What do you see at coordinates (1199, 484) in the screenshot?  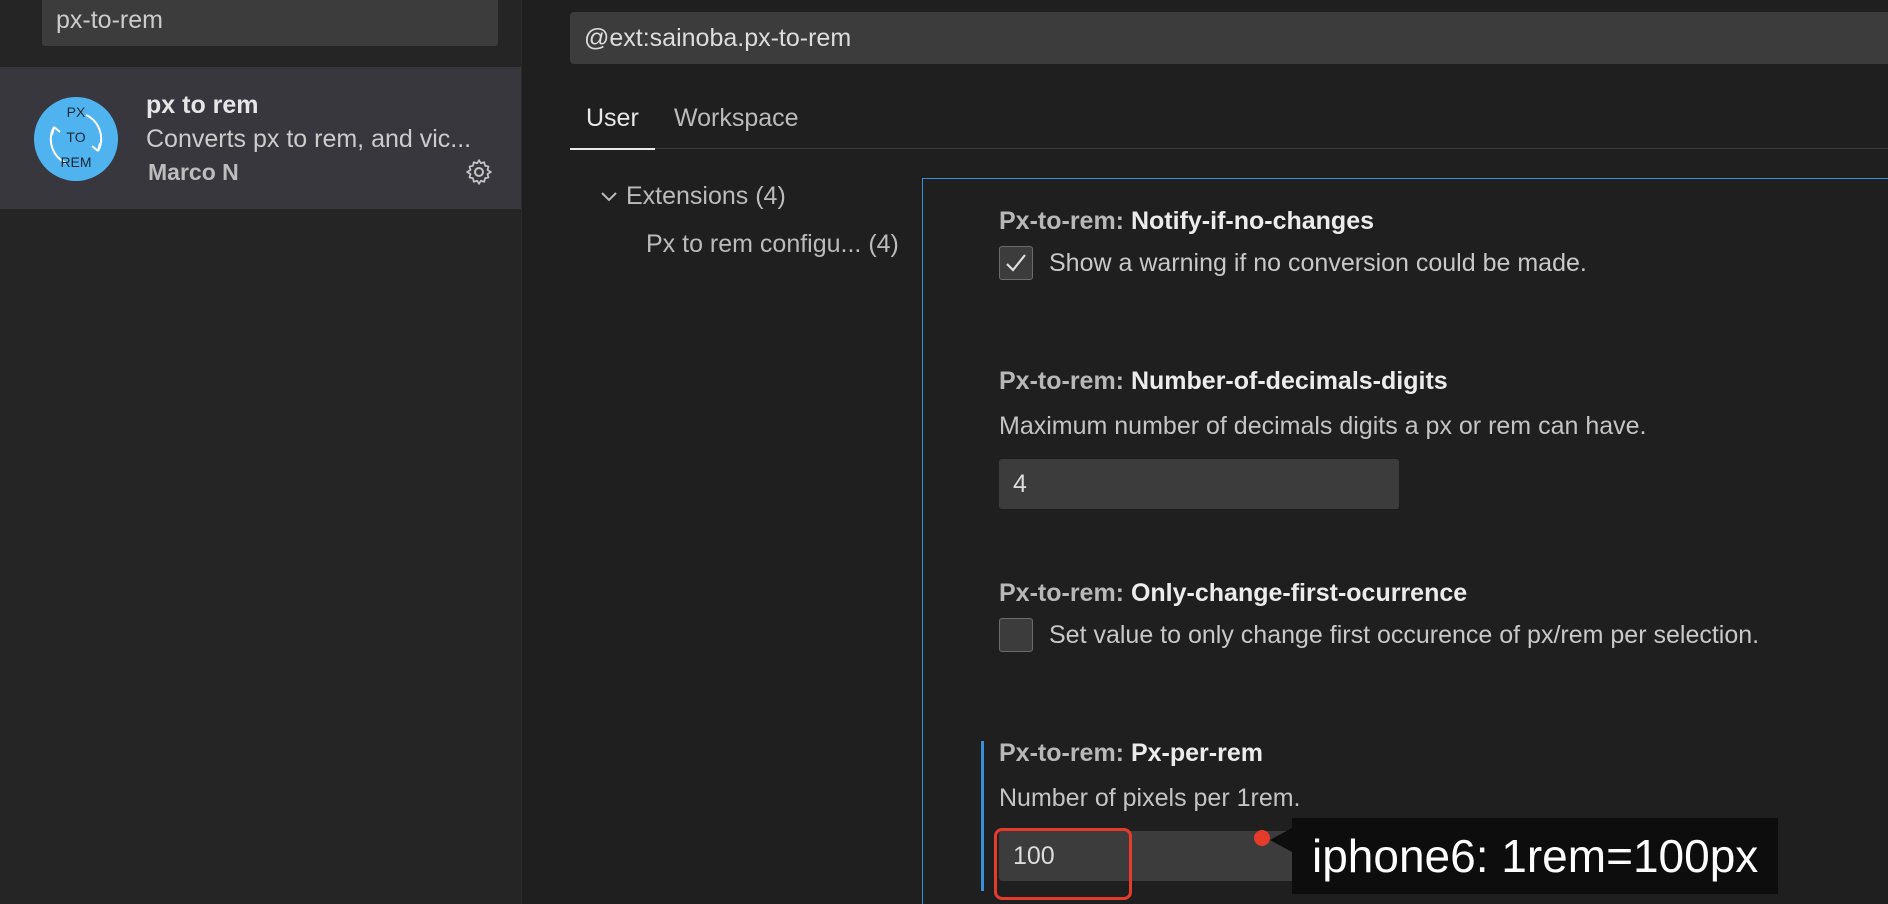 I see `decimals-digits-input: 4` at bounding box center [1199, 484].